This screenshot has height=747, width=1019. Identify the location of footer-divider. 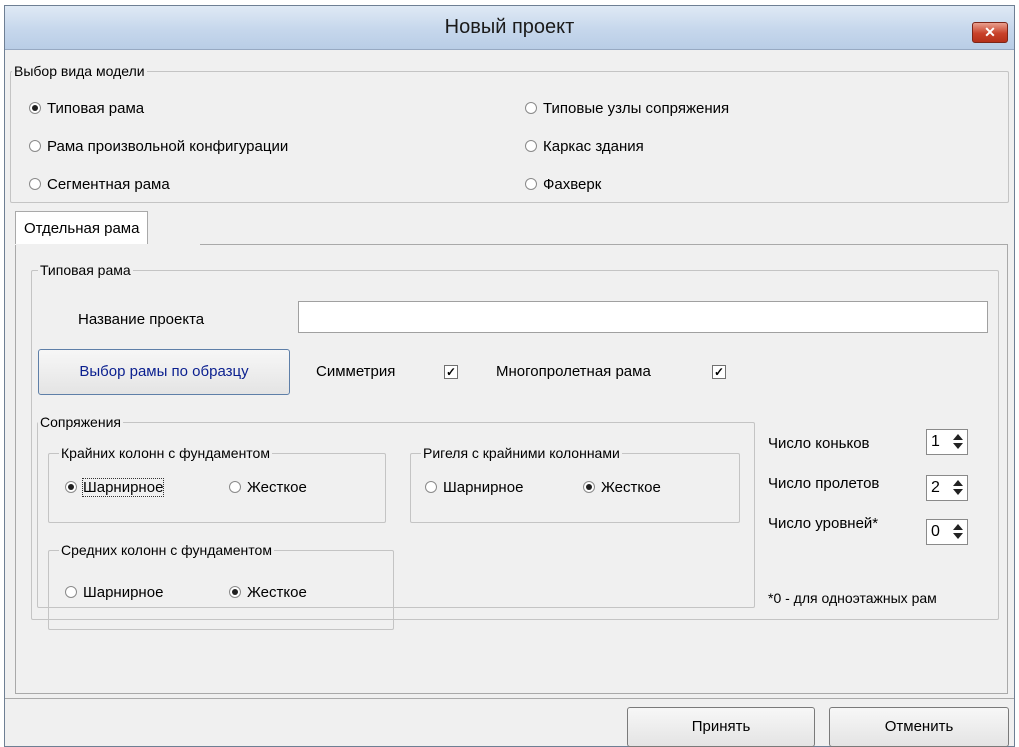
(509, 698).